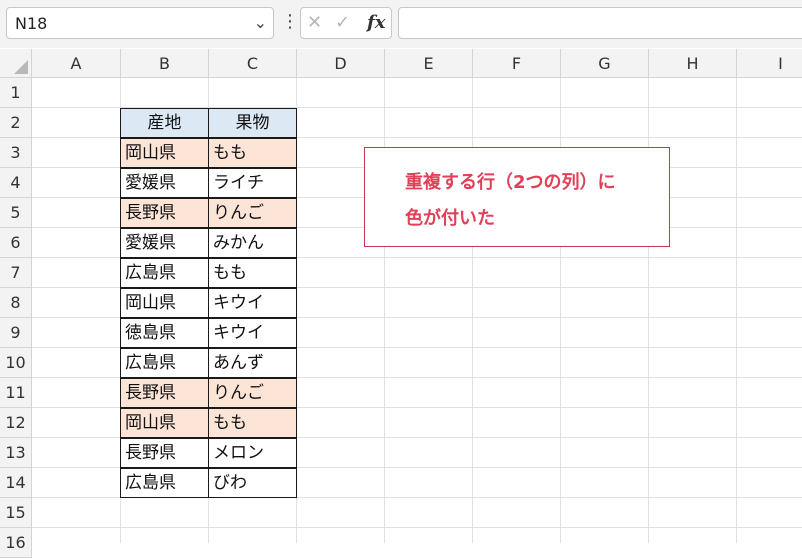 The image size is (802, 558). What do you see at coordinates (450, 218) in the screenshot?
I see `annotation-line-2: 色が付いた` at bounding box center [450, 218].